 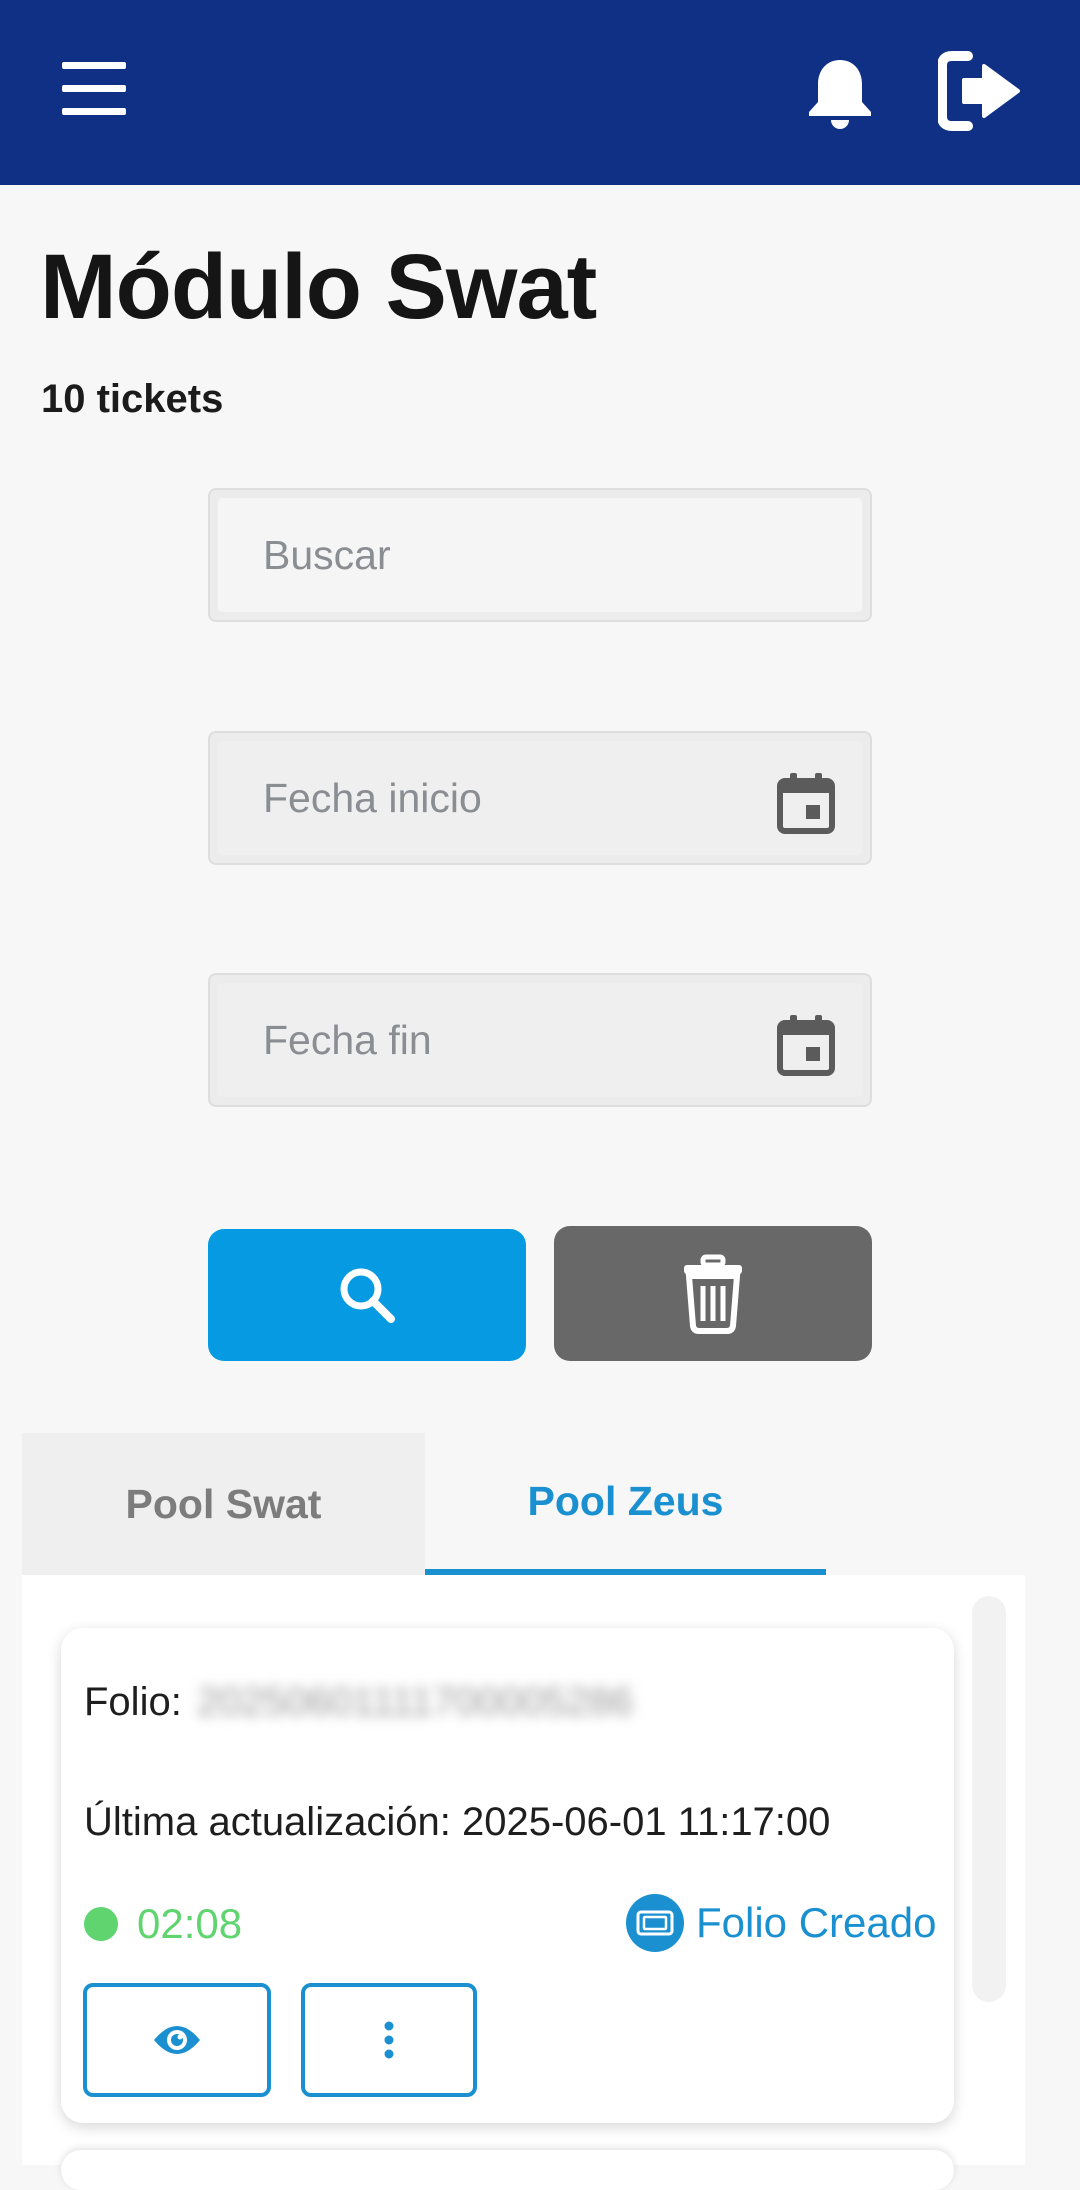 I want to click on search-button, so click(x=367, y=1295).